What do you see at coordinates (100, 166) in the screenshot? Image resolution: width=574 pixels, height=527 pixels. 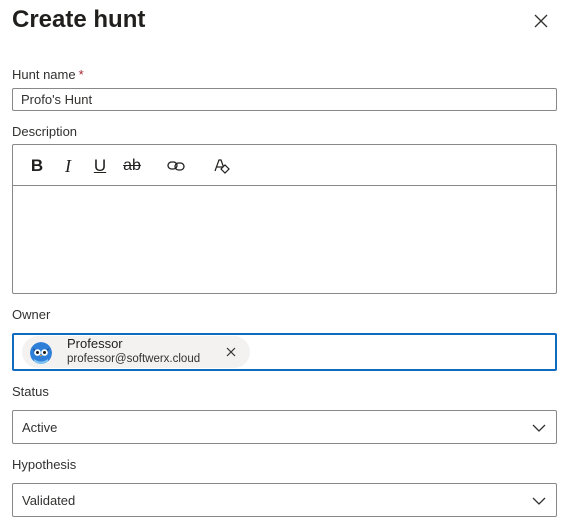 I see `underline-button: U` at bounding box center [100, 166].